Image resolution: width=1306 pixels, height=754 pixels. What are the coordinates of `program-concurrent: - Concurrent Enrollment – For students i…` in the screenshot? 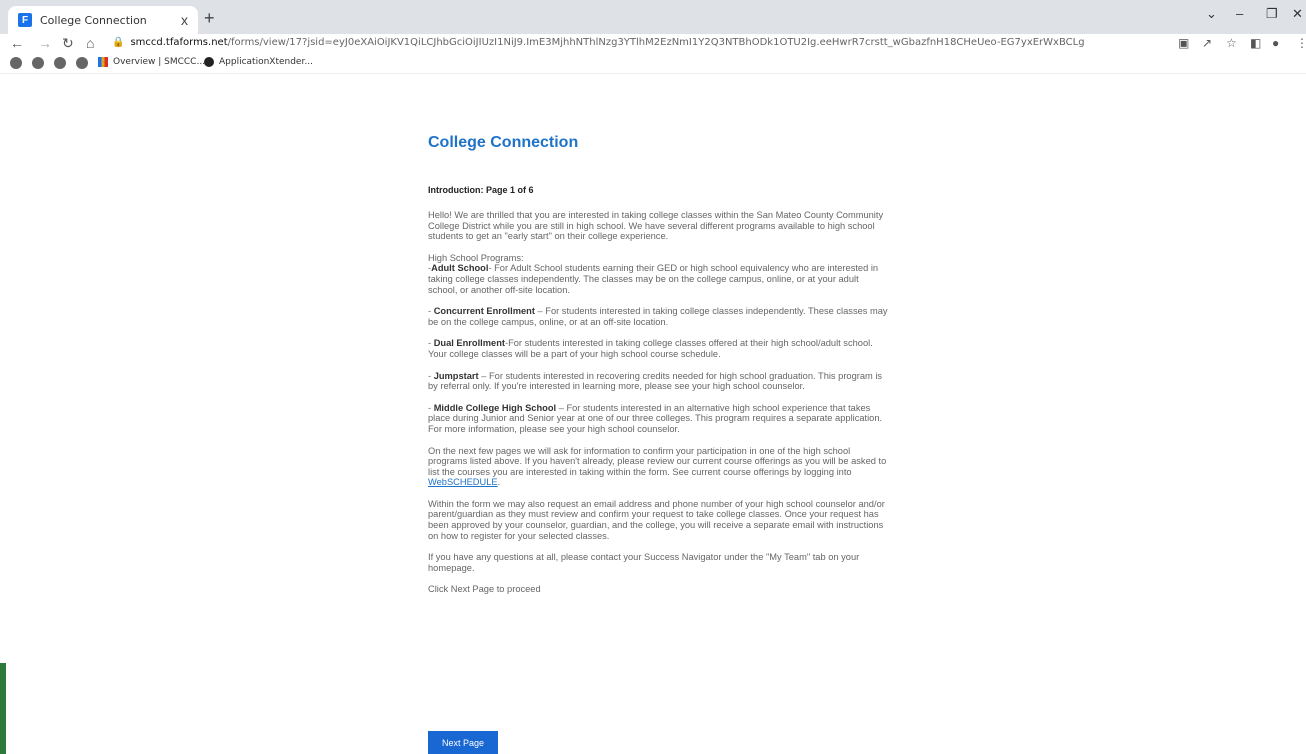 It's located at (658, 316).